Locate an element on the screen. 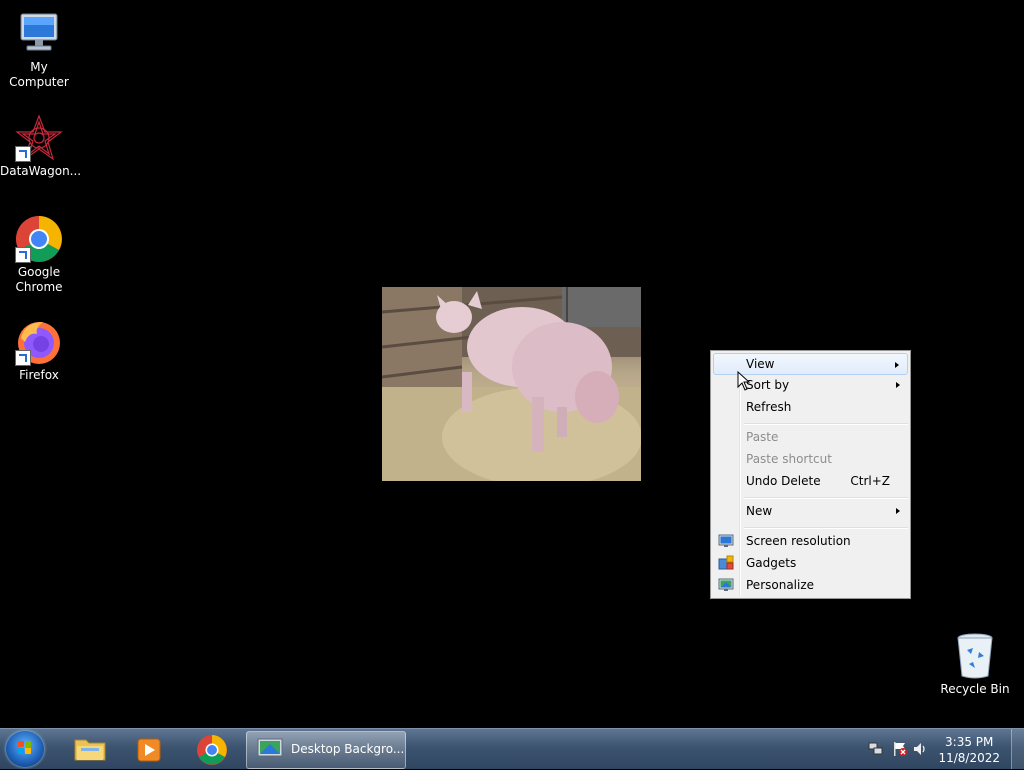  firefox-icon is located at coordinates (39, 342).